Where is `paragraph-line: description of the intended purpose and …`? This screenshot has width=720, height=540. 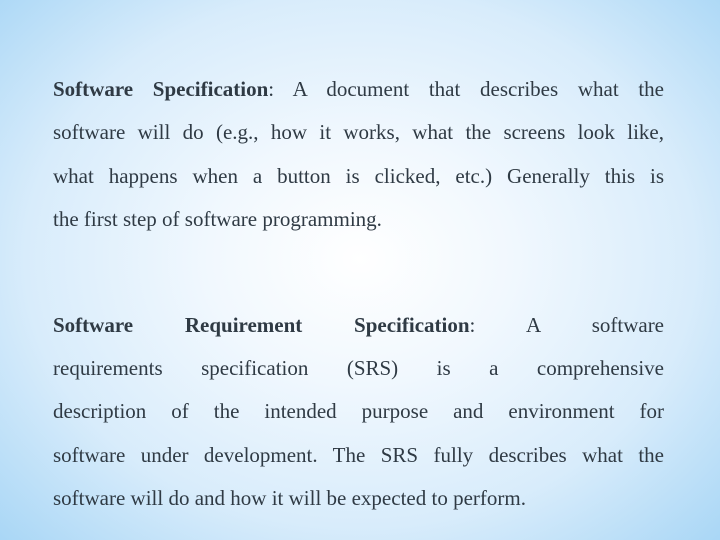
paragraph-line: description of the intended purpose and … is located at coordinates (358, 411).